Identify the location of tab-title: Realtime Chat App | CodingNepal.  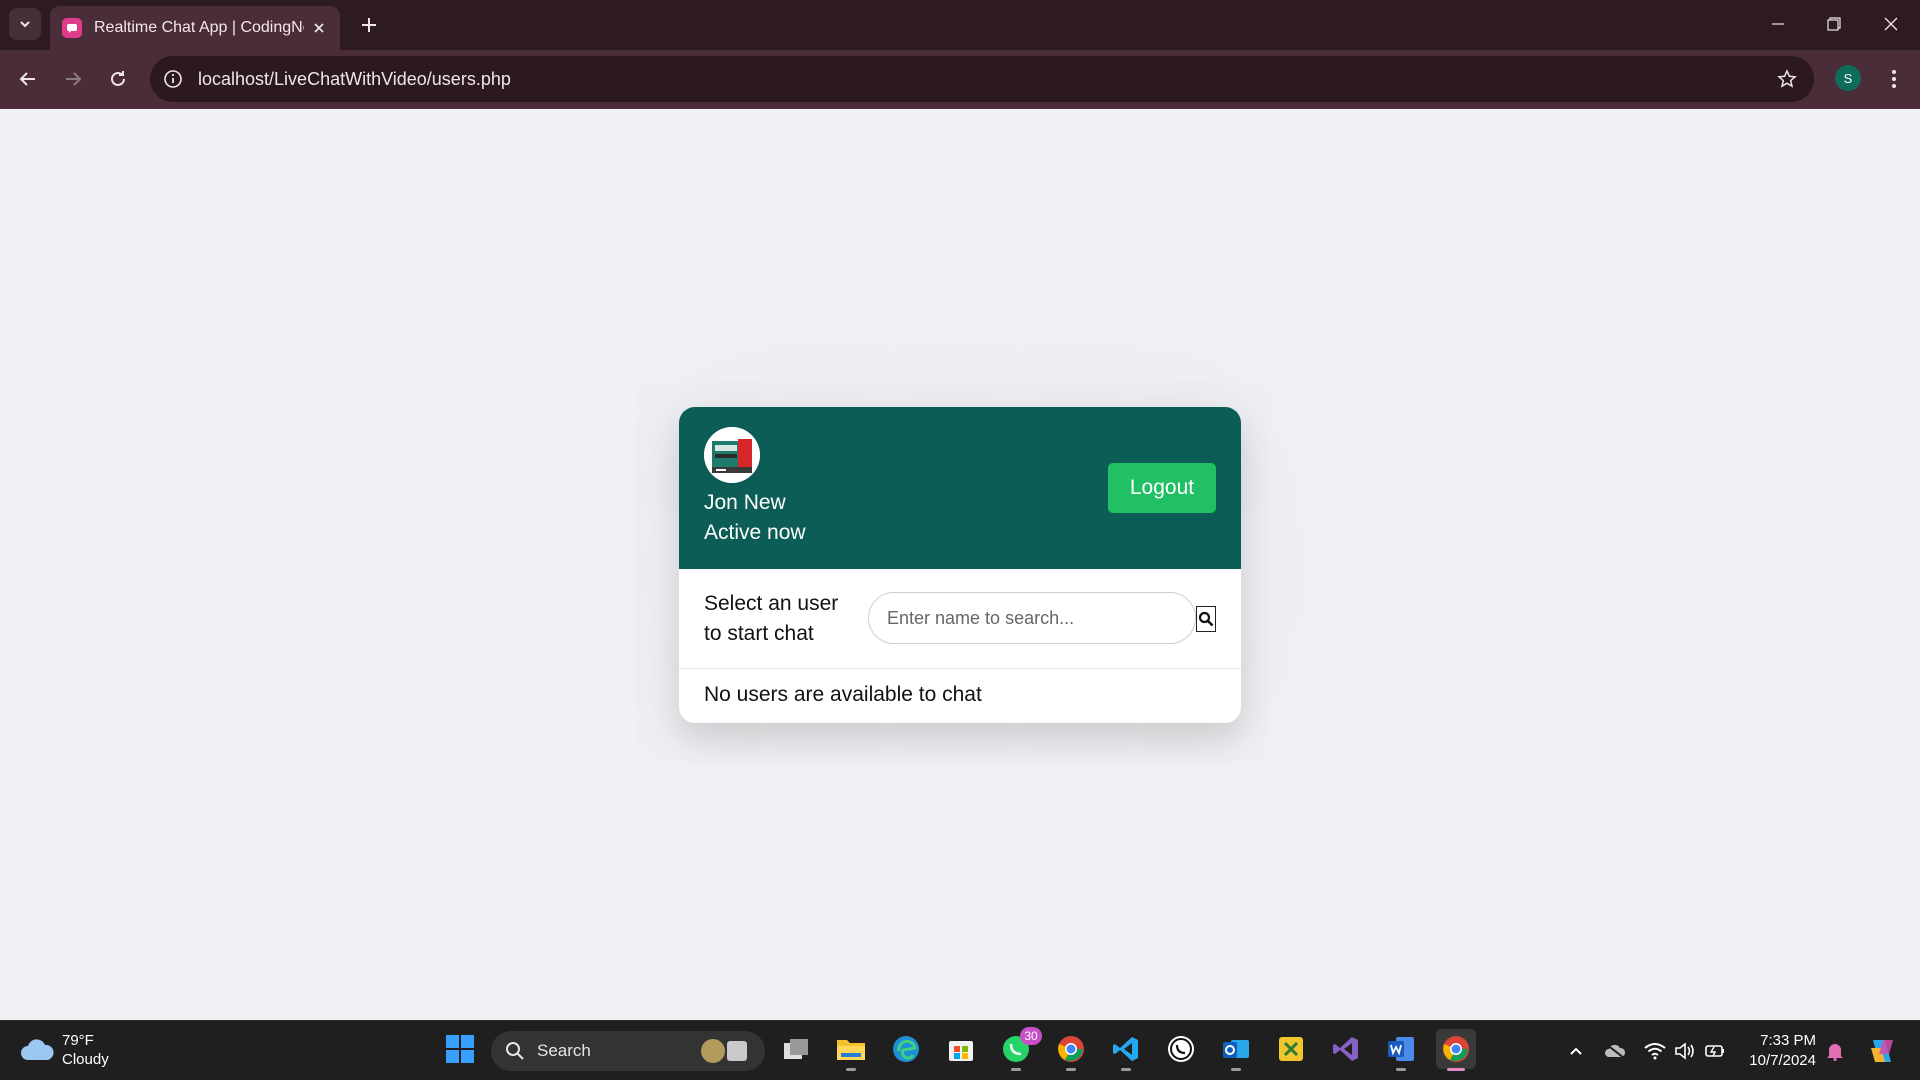
(199, 27).